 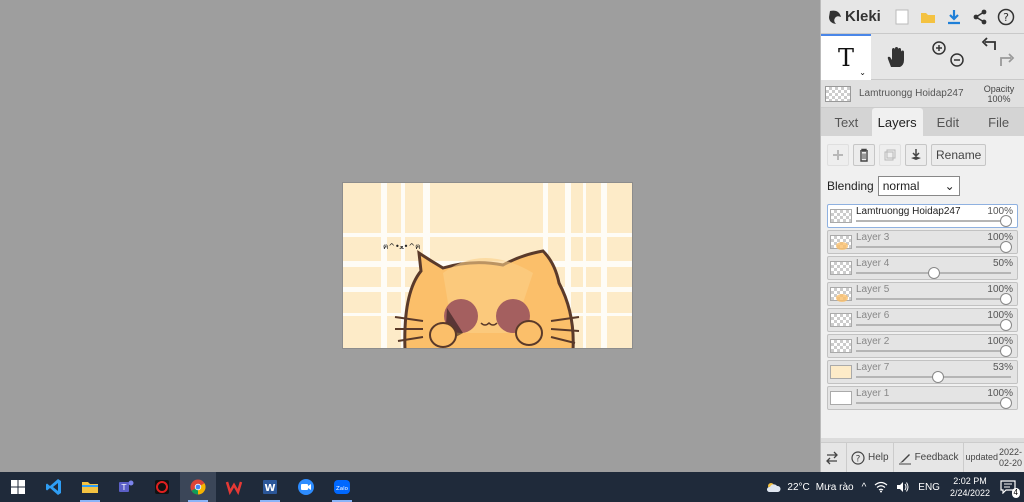 I want to click on tab-edit: Edit, so click(x=948, y=122).